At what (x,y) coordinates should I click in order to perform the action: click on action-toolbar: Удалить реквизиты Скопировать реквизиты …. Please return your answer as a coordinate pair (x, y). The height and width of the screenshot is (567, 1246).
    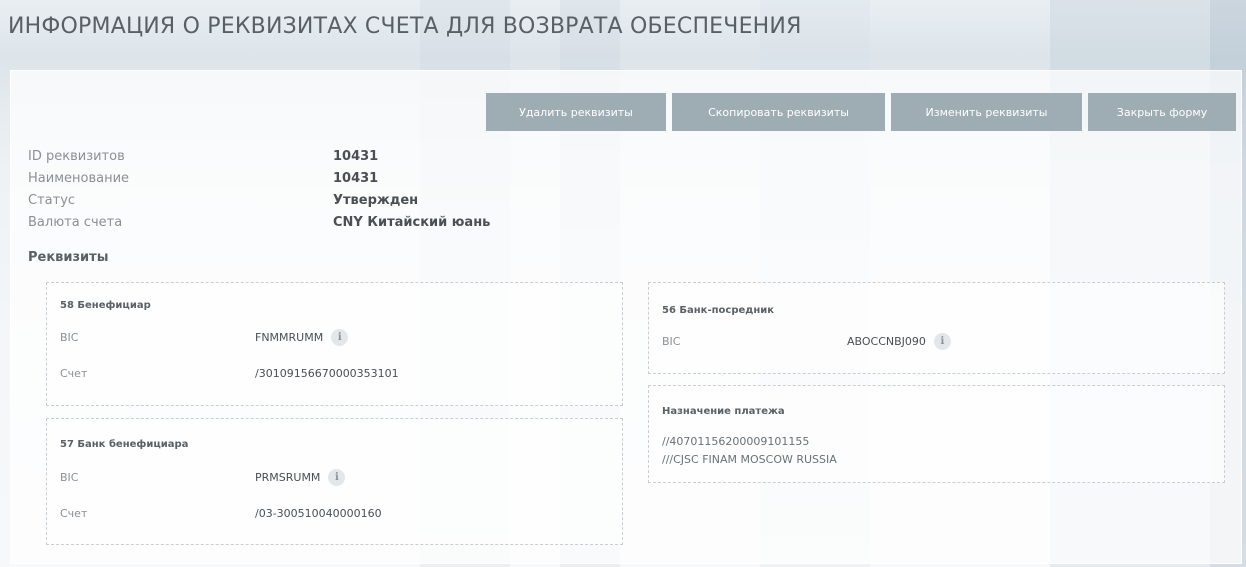
    Looking at the image, I should click on (861, 112).